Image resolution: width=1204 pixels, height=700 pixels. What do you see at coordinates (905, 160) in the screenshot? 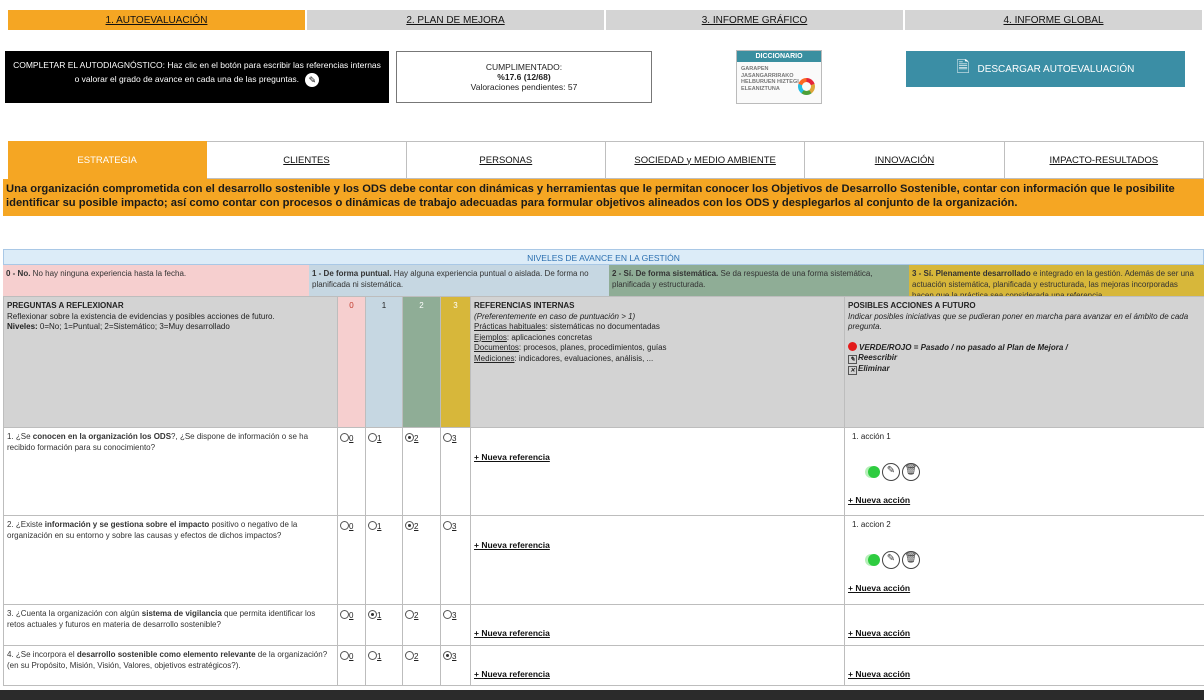
I see `tab-innovacion: INNOVACIÓN` at bounding box center [905, 160].